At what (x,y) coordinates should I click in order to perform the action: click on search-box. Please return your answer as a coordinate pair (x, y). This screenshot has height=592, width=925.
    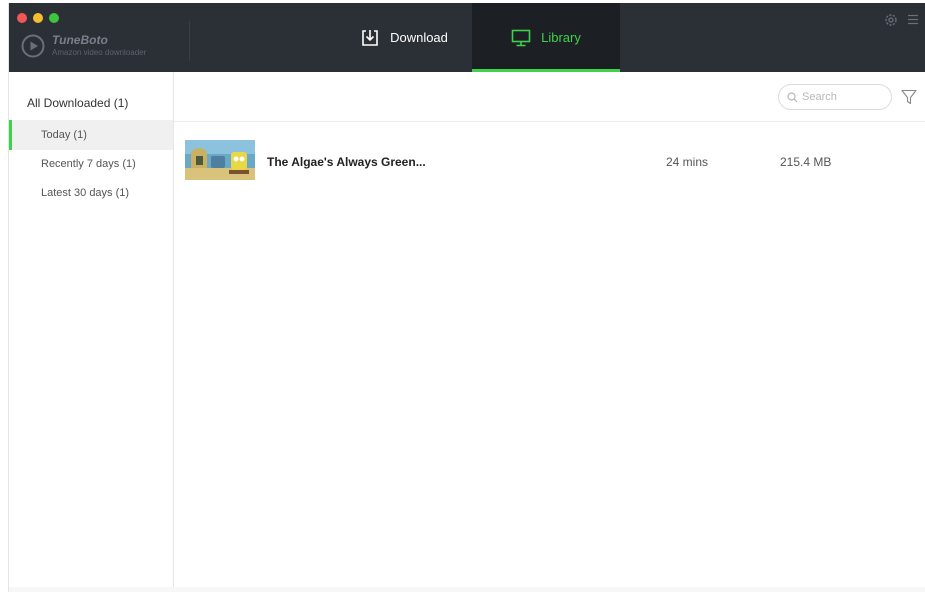
    Looking at the image, I should click on (835, 97).